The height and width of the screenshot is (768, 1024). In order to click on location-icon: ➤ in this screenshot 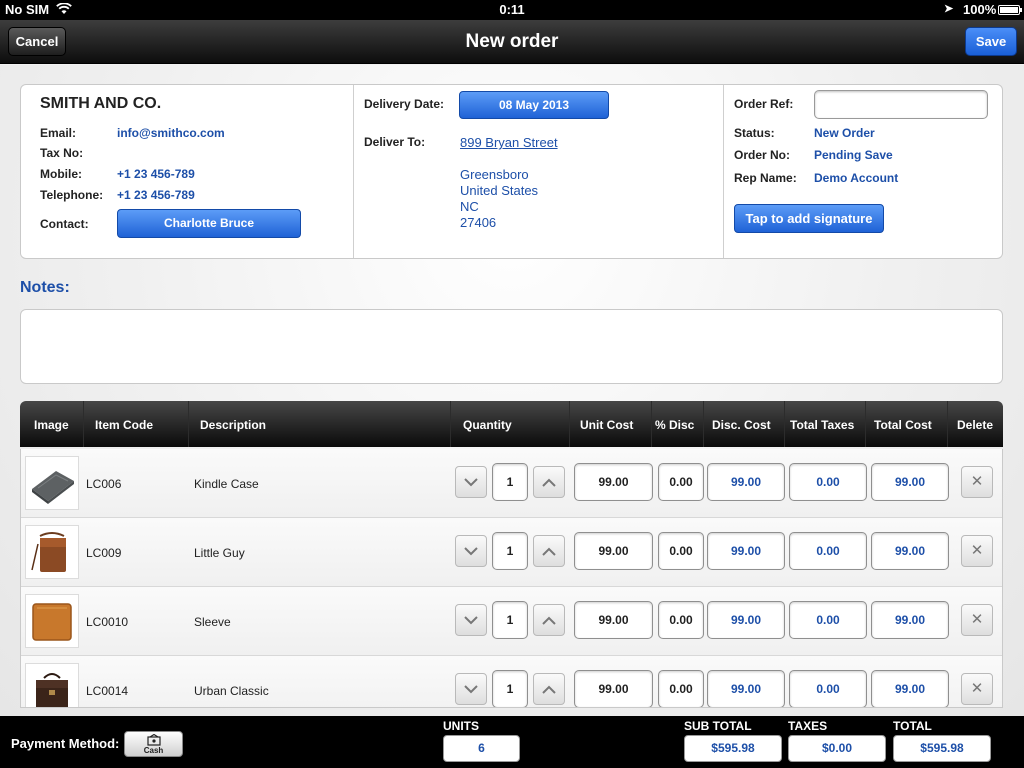, I will do `click(948, 8)`.